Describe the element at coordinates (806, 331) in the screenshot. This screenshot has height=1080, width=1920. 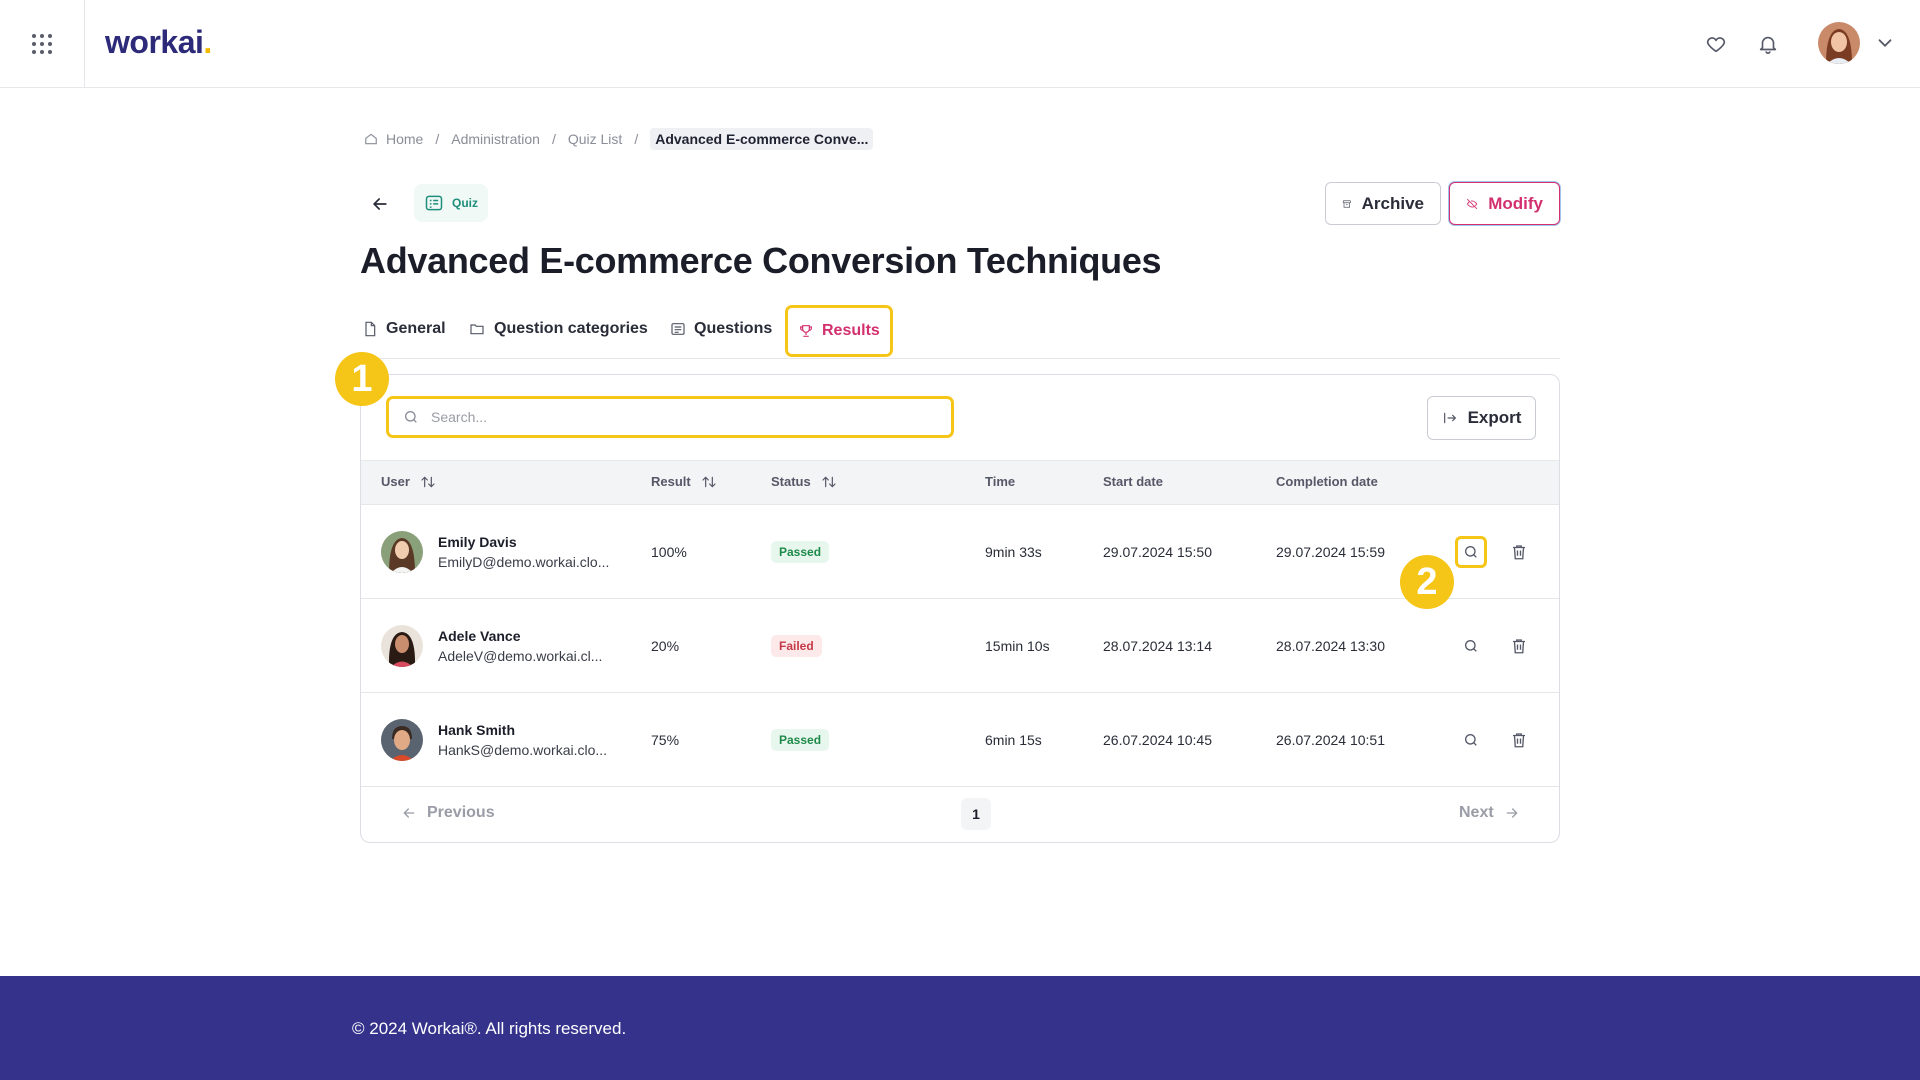
I see `trophy-icon` at that location.